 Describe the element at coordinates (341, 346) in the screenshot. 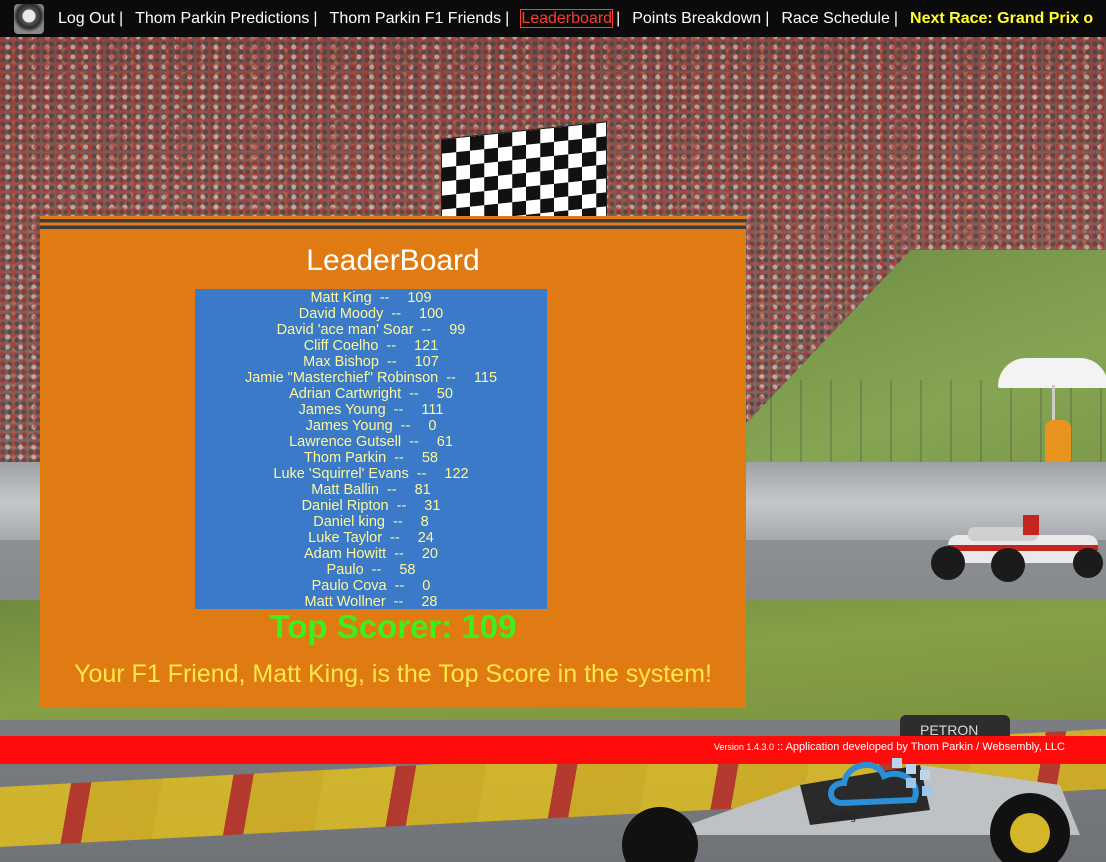

I see `player-name: Cliff Coelho` at that location.